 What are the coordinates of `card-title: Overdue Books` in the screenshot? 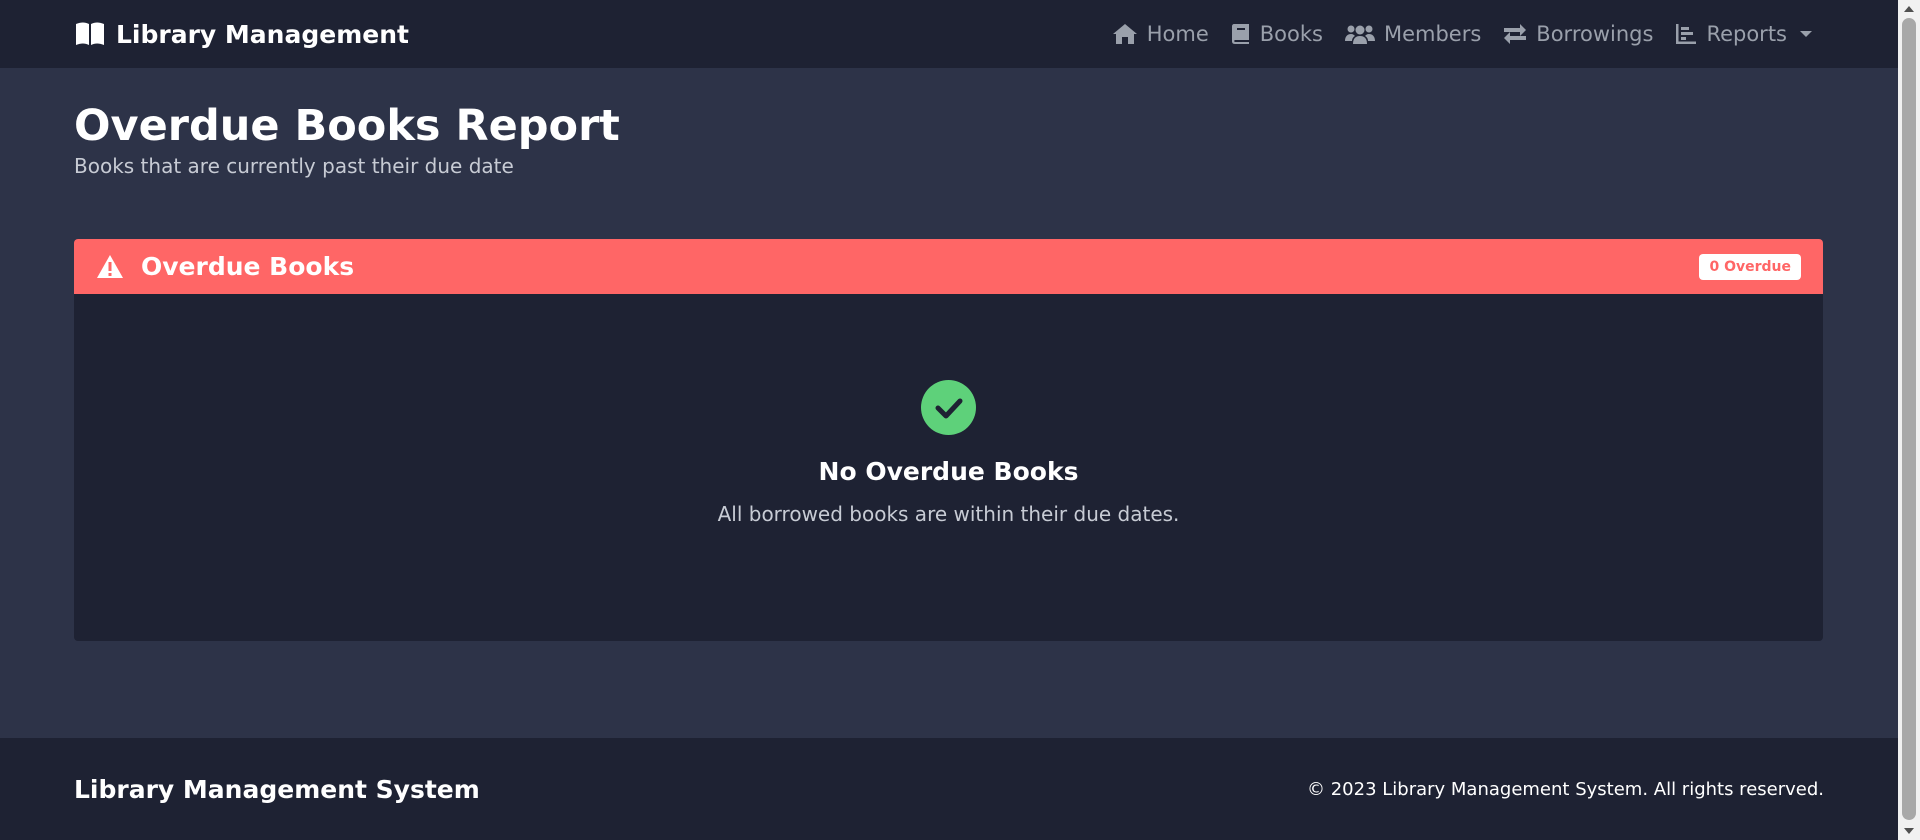 It's located at (225, 266).